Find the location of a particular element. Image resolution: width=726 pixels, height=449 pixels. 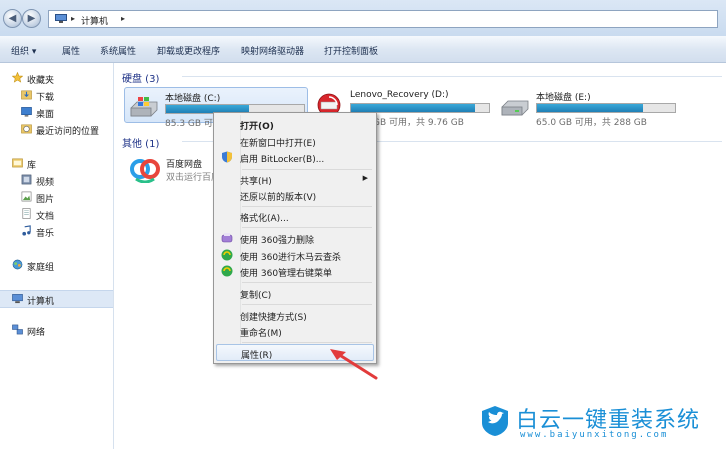

system-properties-button: 系统属性 is located at coordinates (118, 50).